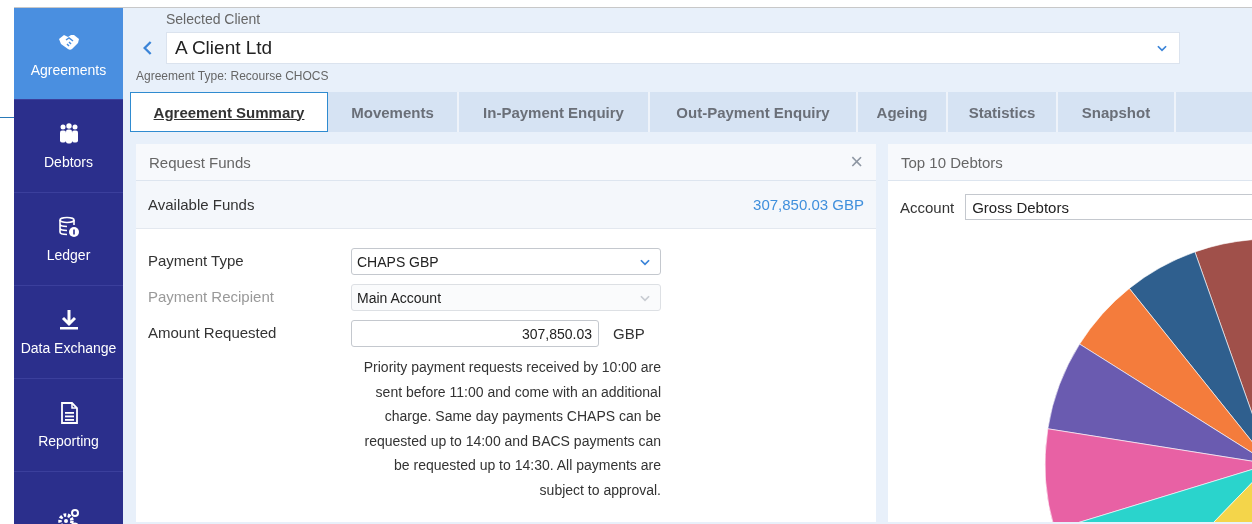 This screenshot has height=524, width=1252. What do you see at coordinates (214, 19) in the screenshot?
I see `field-label: Selected Client` at bounding box center [214, 19].